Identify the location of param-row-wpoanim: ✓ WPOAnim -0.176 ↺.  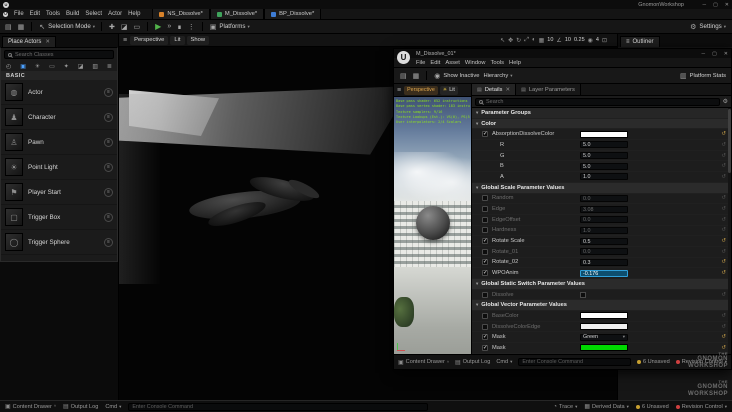
(601, 273).